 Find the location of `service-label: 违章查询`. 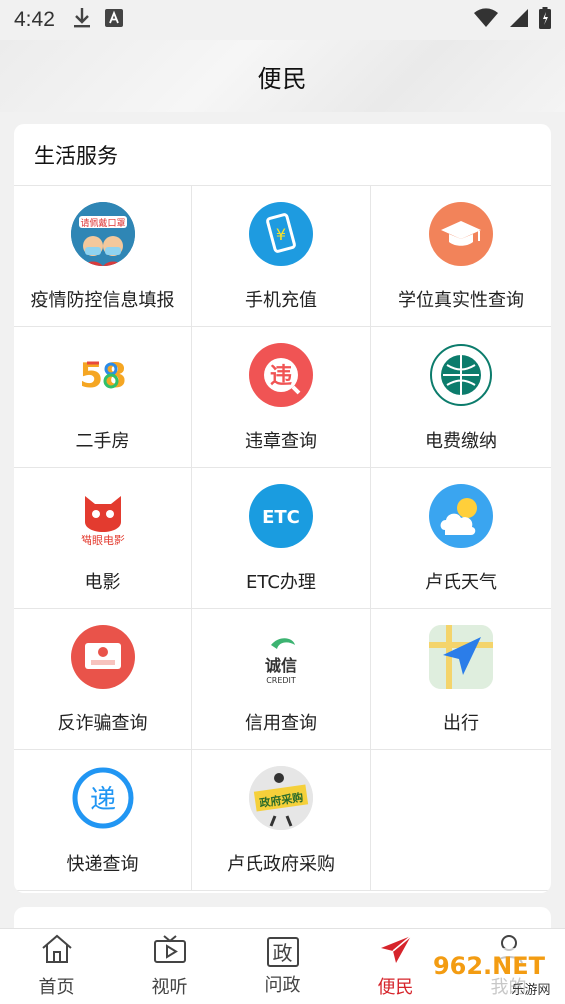

service-label: 违章查询 is located at coordinates (281, 441).